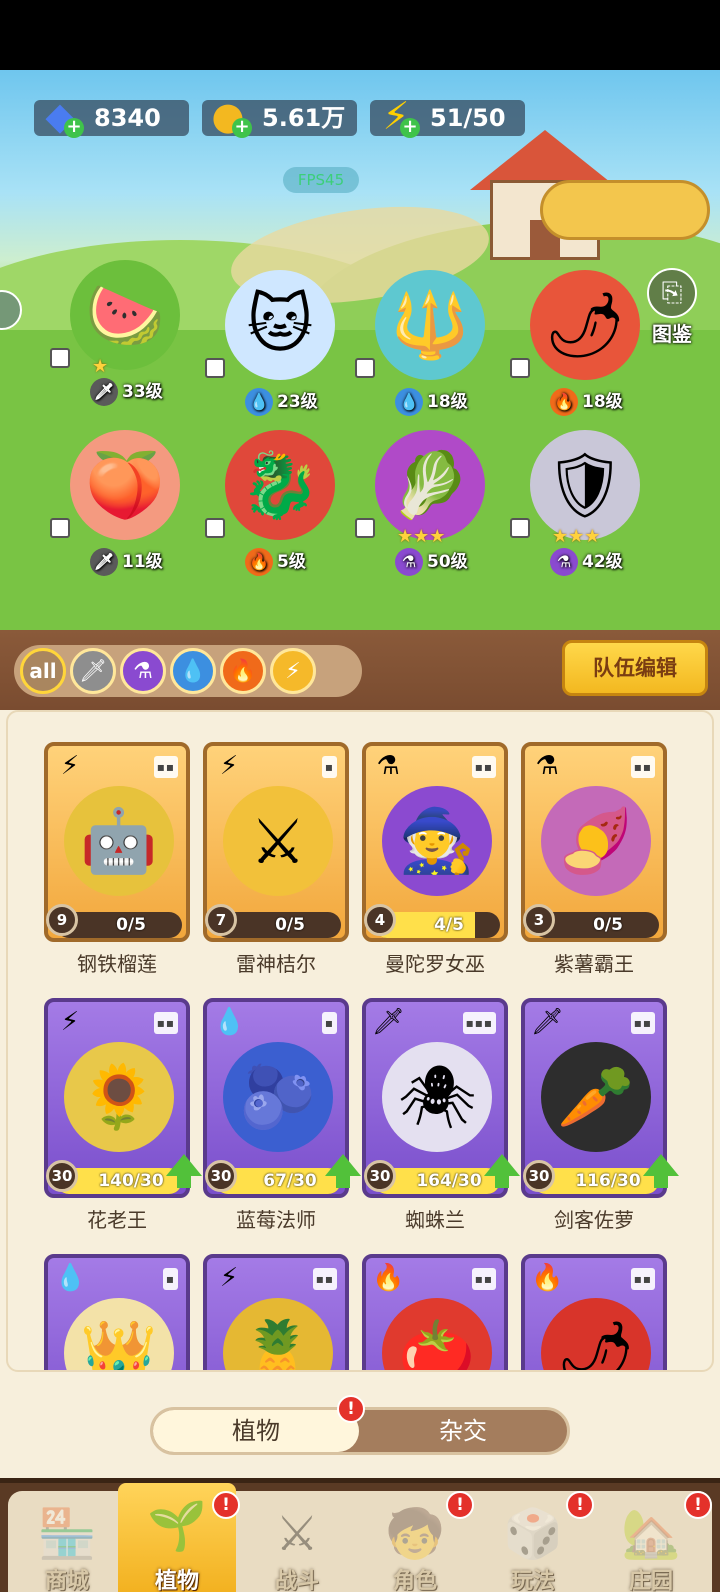 Image resolution: width=720 pixels, height=1592 pixels. I want to click on card-portrait: 🍅, so click(437, 1334).